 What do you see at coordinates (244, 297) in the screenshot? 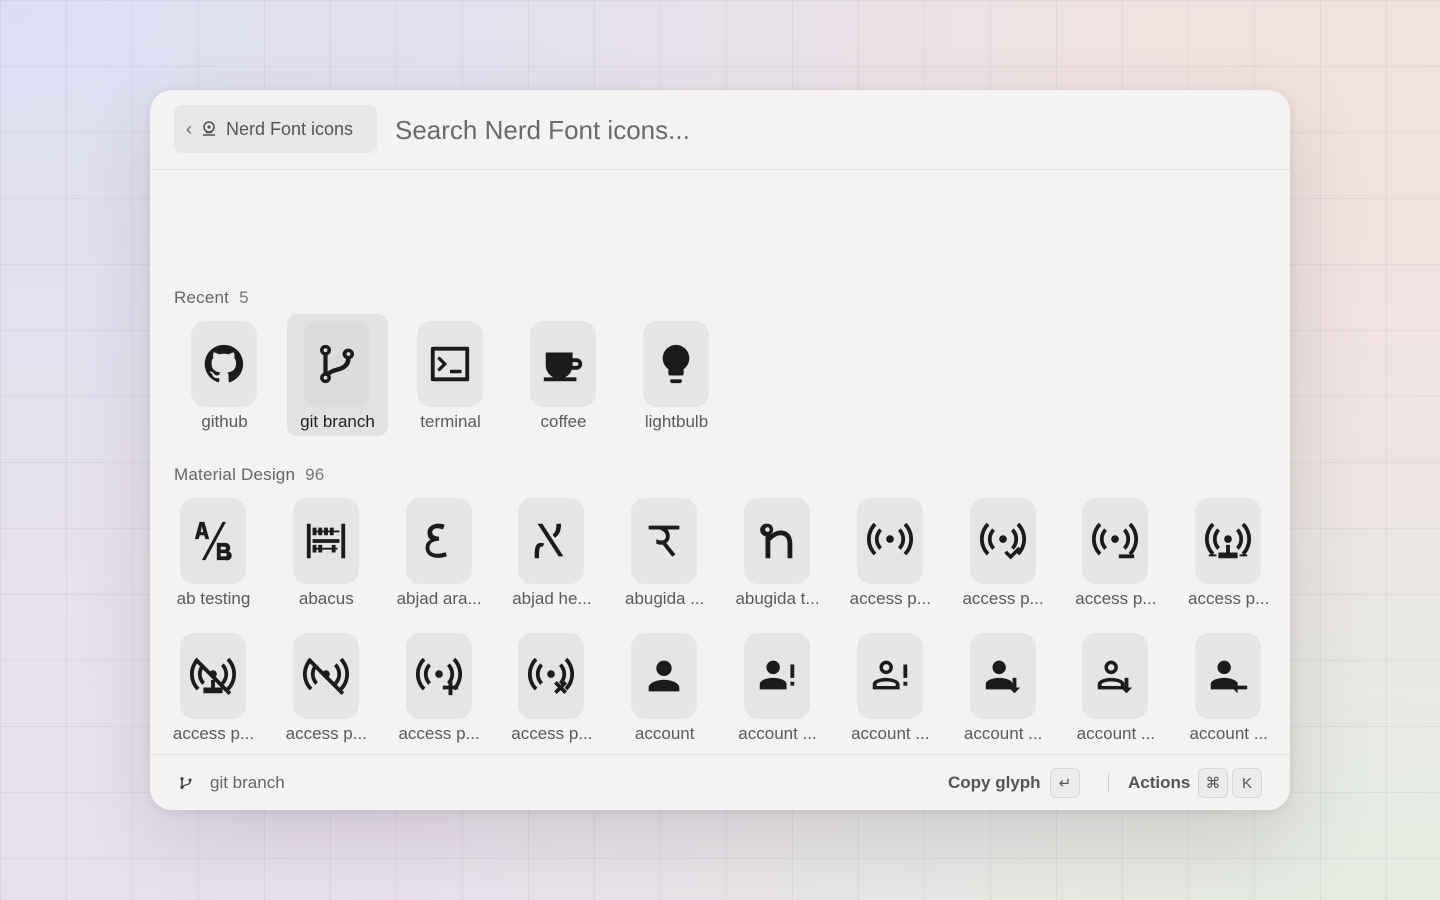
I see `section-count: 5` at bounding box center [244, 297].